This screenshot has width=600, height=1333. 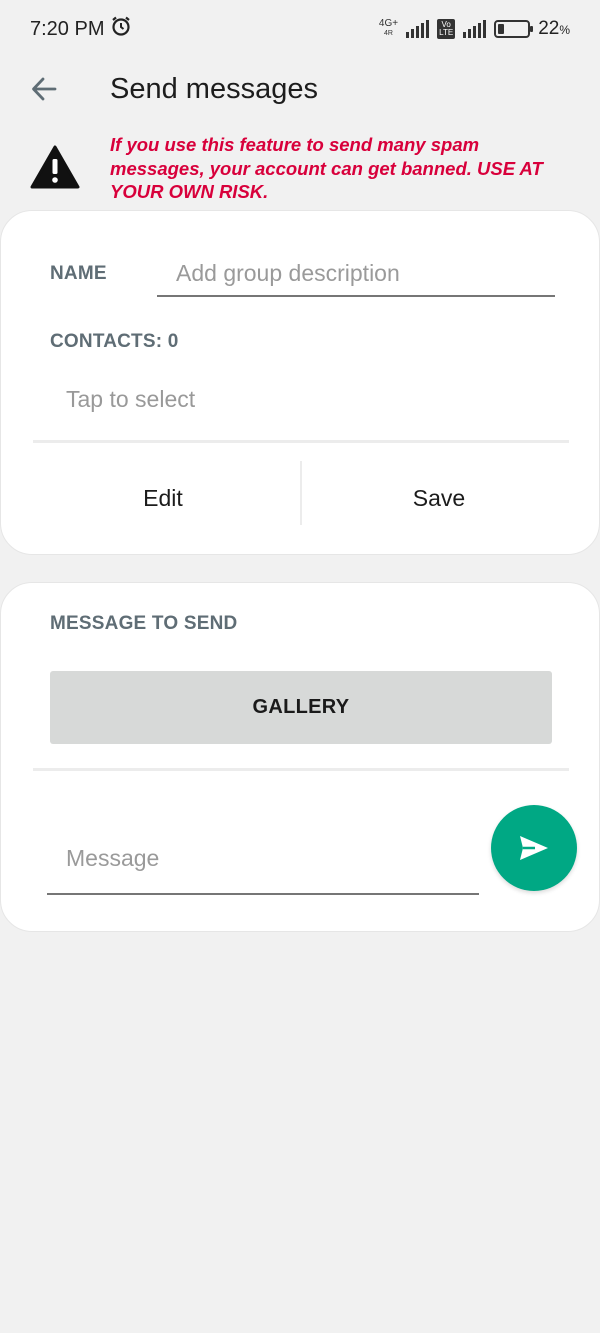 I want to click on battery-icon, so click(x=514, y=29).